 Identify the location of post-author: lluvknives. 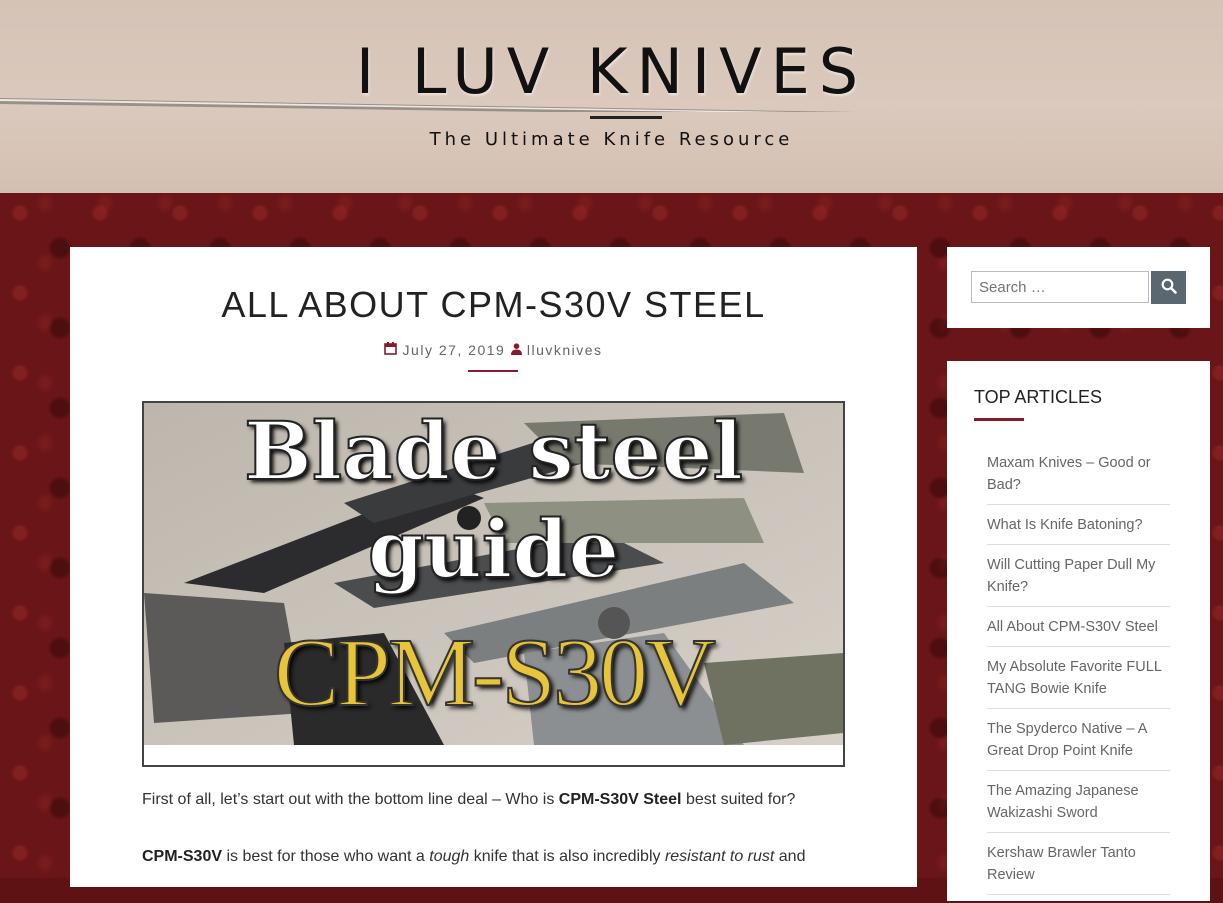
(565, 350).